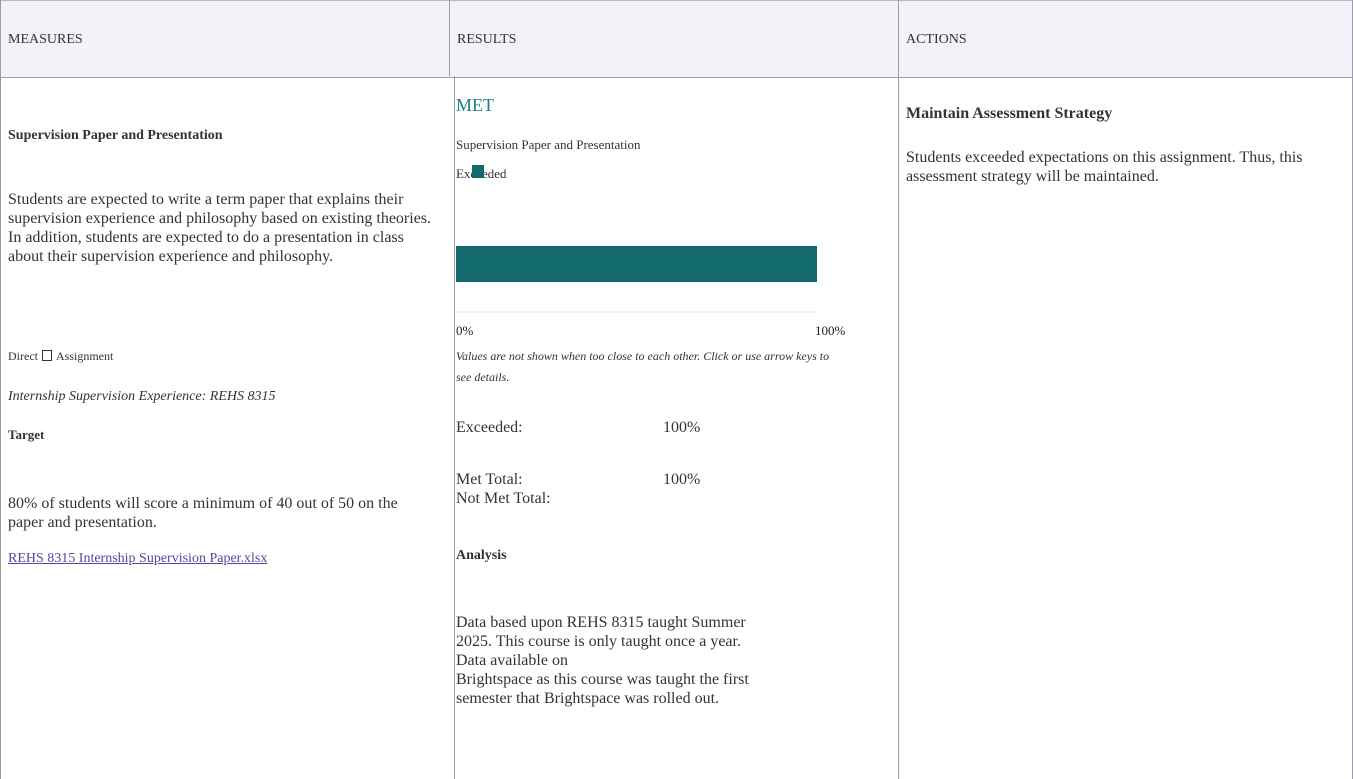 The image size is (1353, 779). I want to click on table-header, so click(676, 39).